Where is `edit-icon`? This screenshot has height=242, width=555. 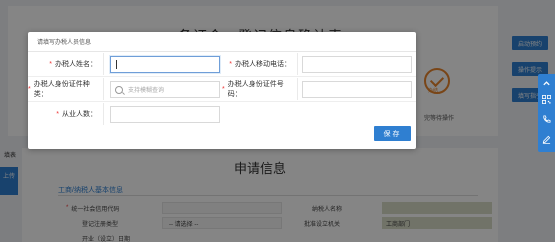 edit-icon is located at coordinates (546, 139).